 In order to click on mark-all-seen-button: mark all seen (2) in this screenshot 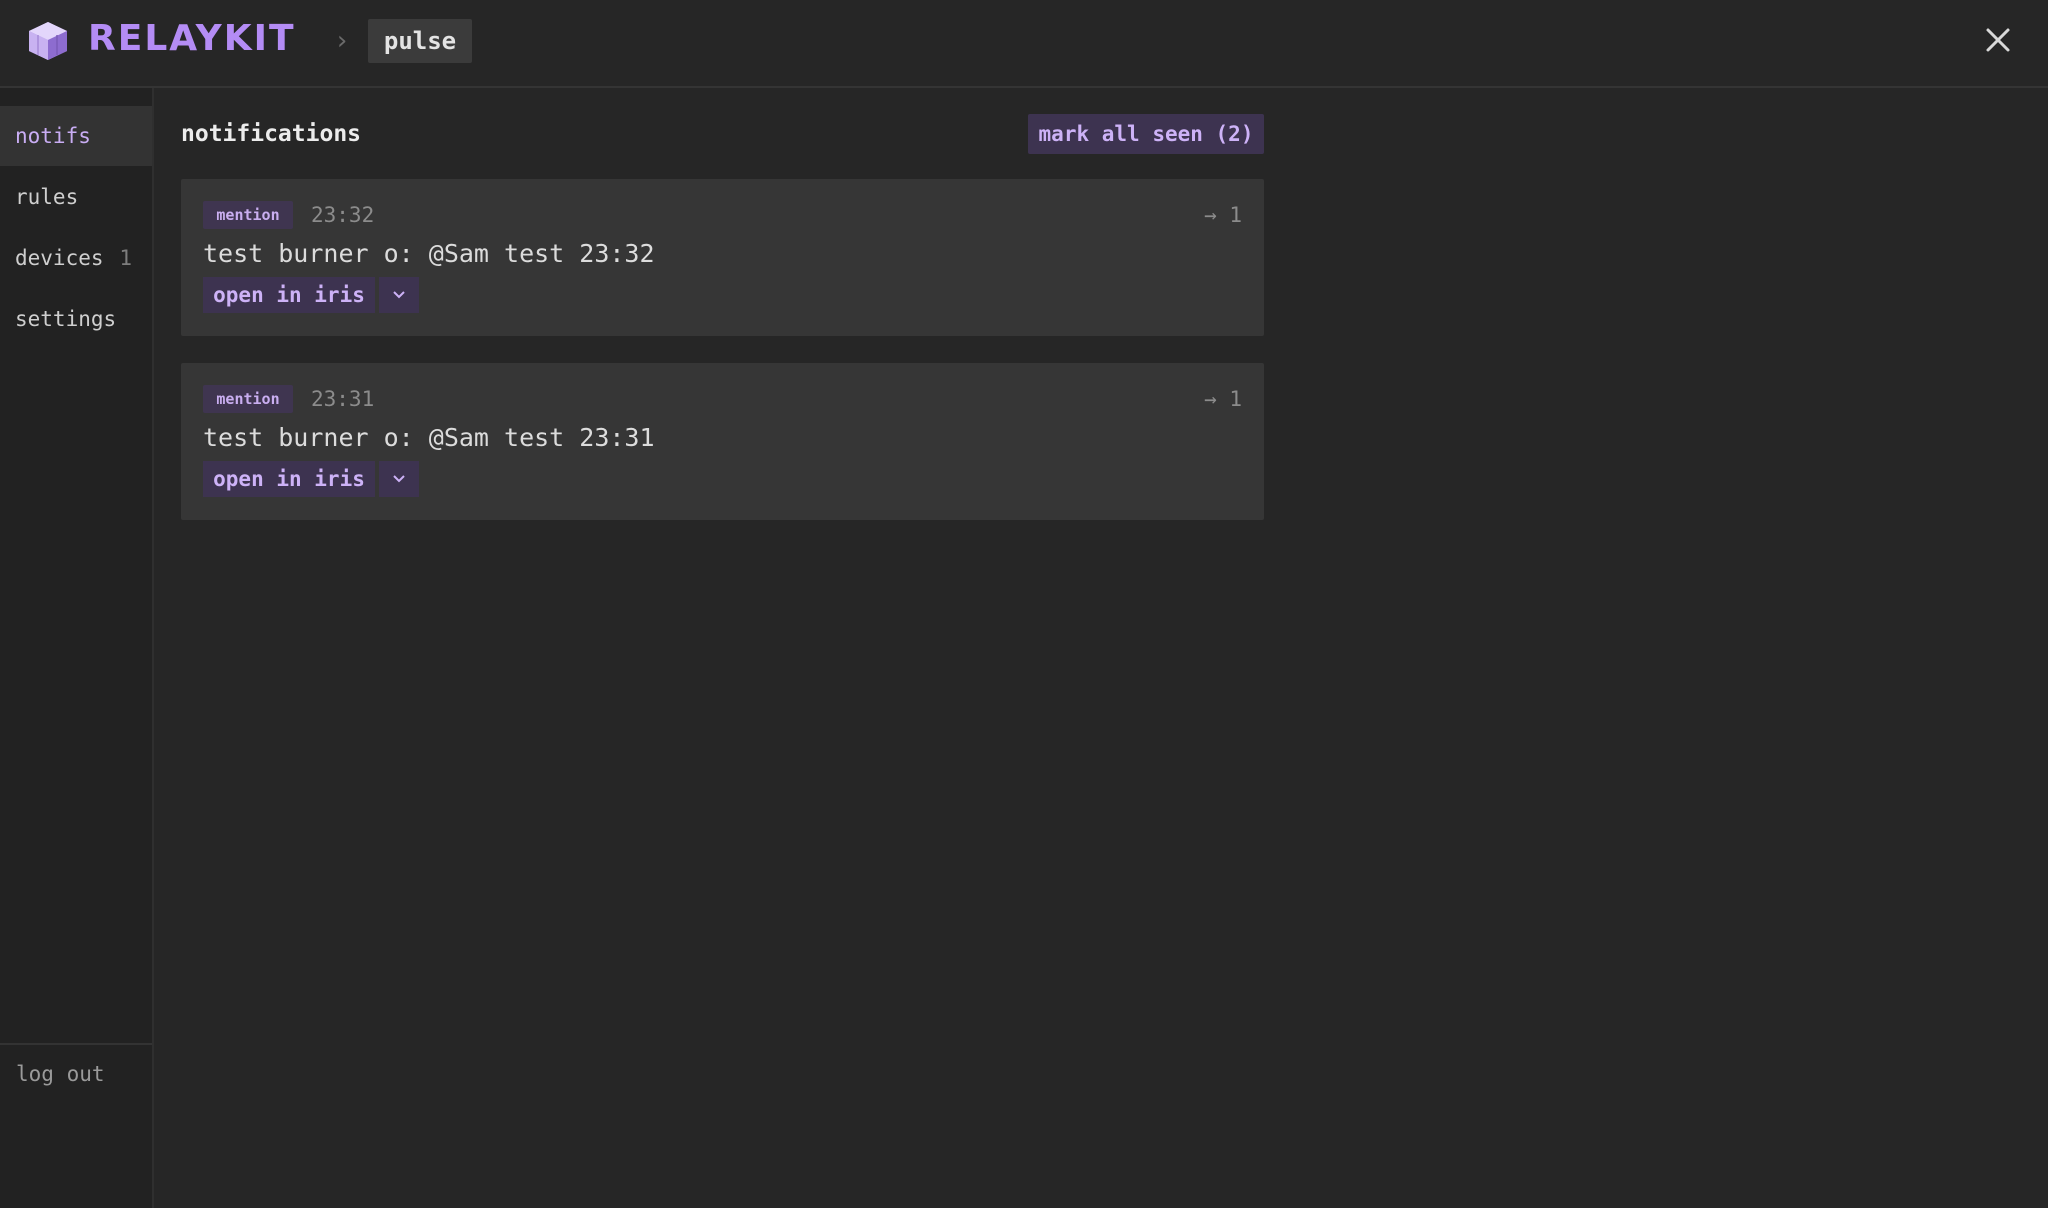, I will do `click(1146, 134)`.